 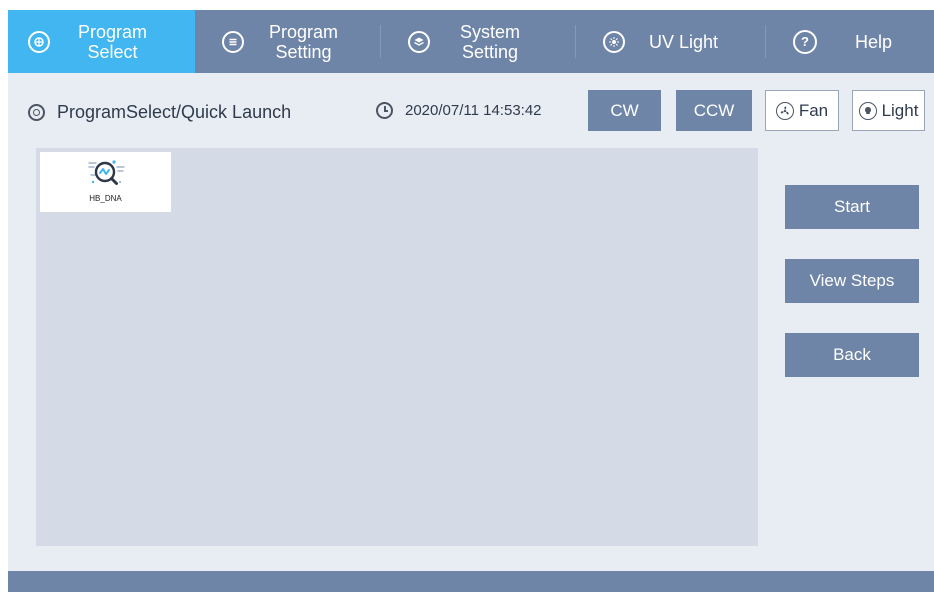 I want to click on alarm-clock-icon, so click(x=384, y=110).